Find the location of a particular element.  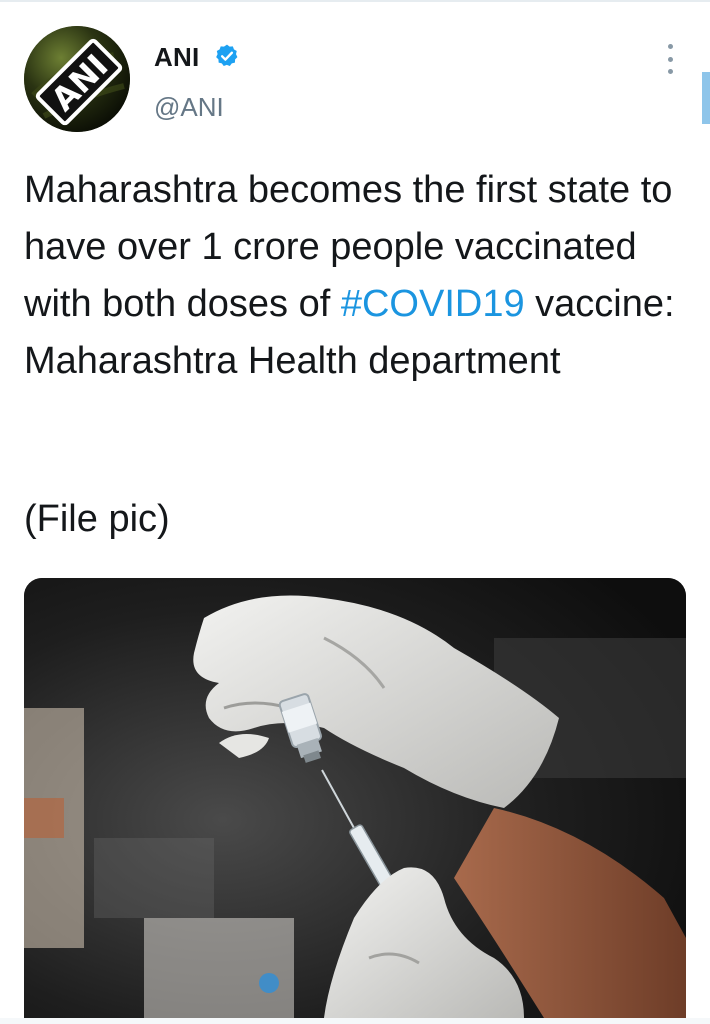

bottom-divider is located at coordinates (355, 1021).